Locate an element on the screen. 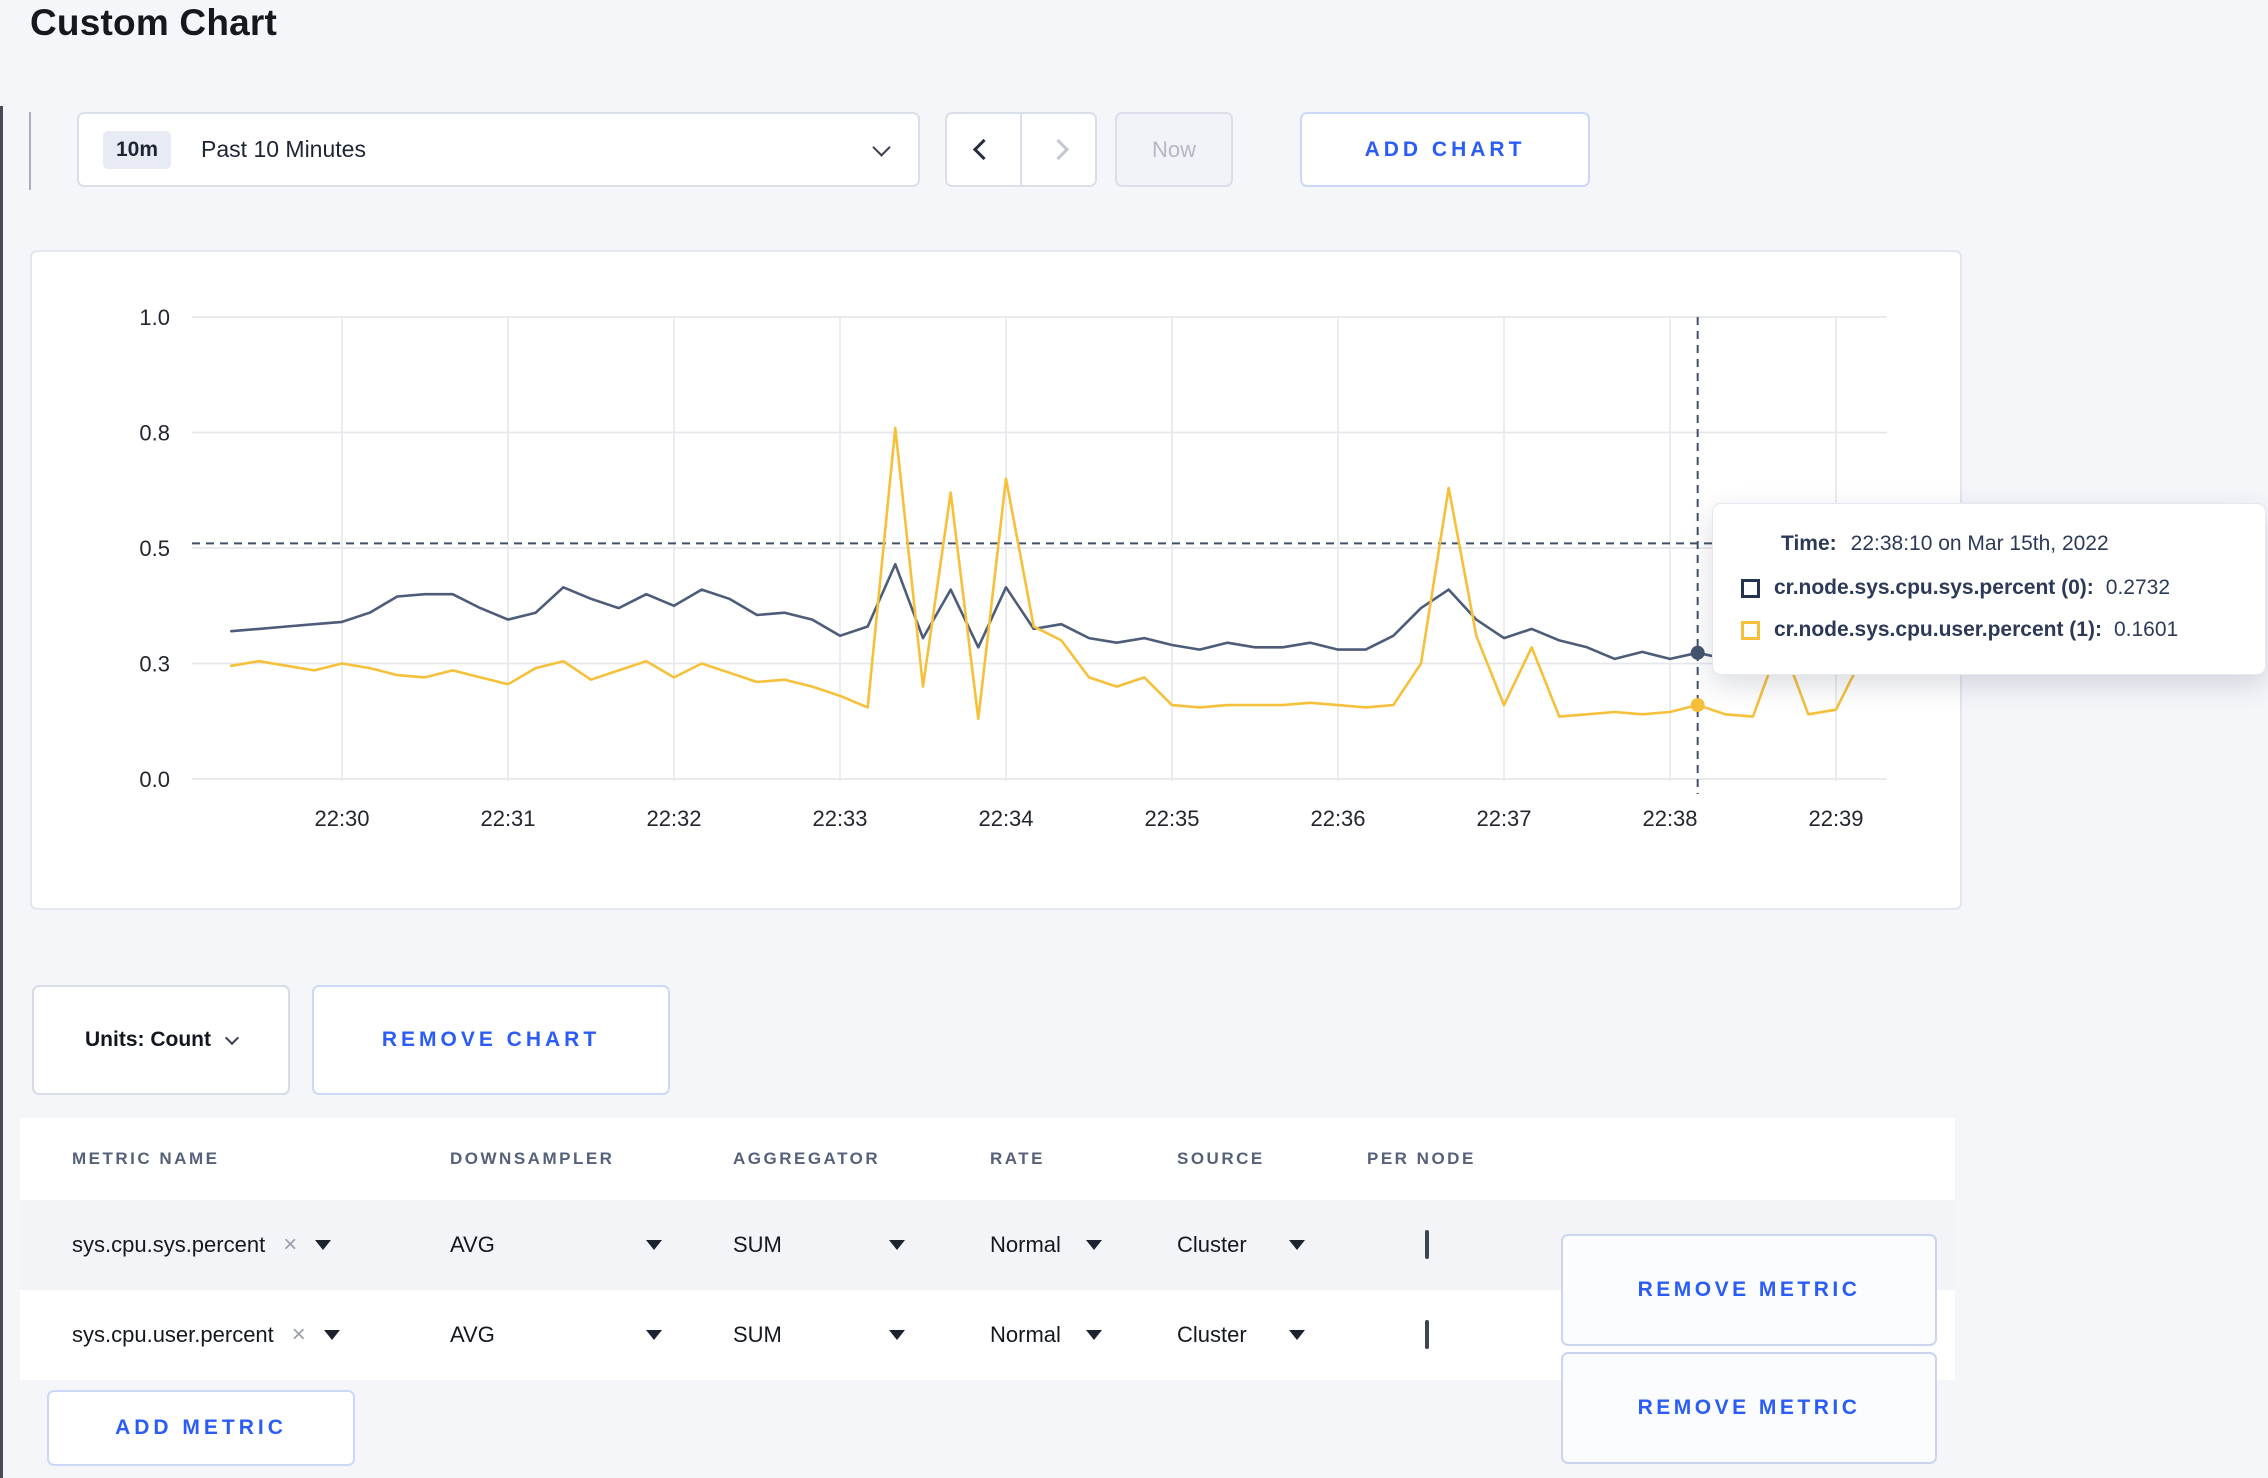  header-source: SOURCE is located at coordinates (1221, 1158).